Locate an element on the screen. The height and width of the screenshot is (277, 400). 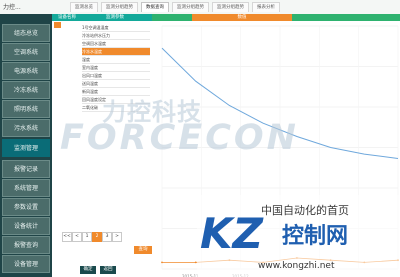
pager-page-2: 2 is located at coordinates (97, 237).